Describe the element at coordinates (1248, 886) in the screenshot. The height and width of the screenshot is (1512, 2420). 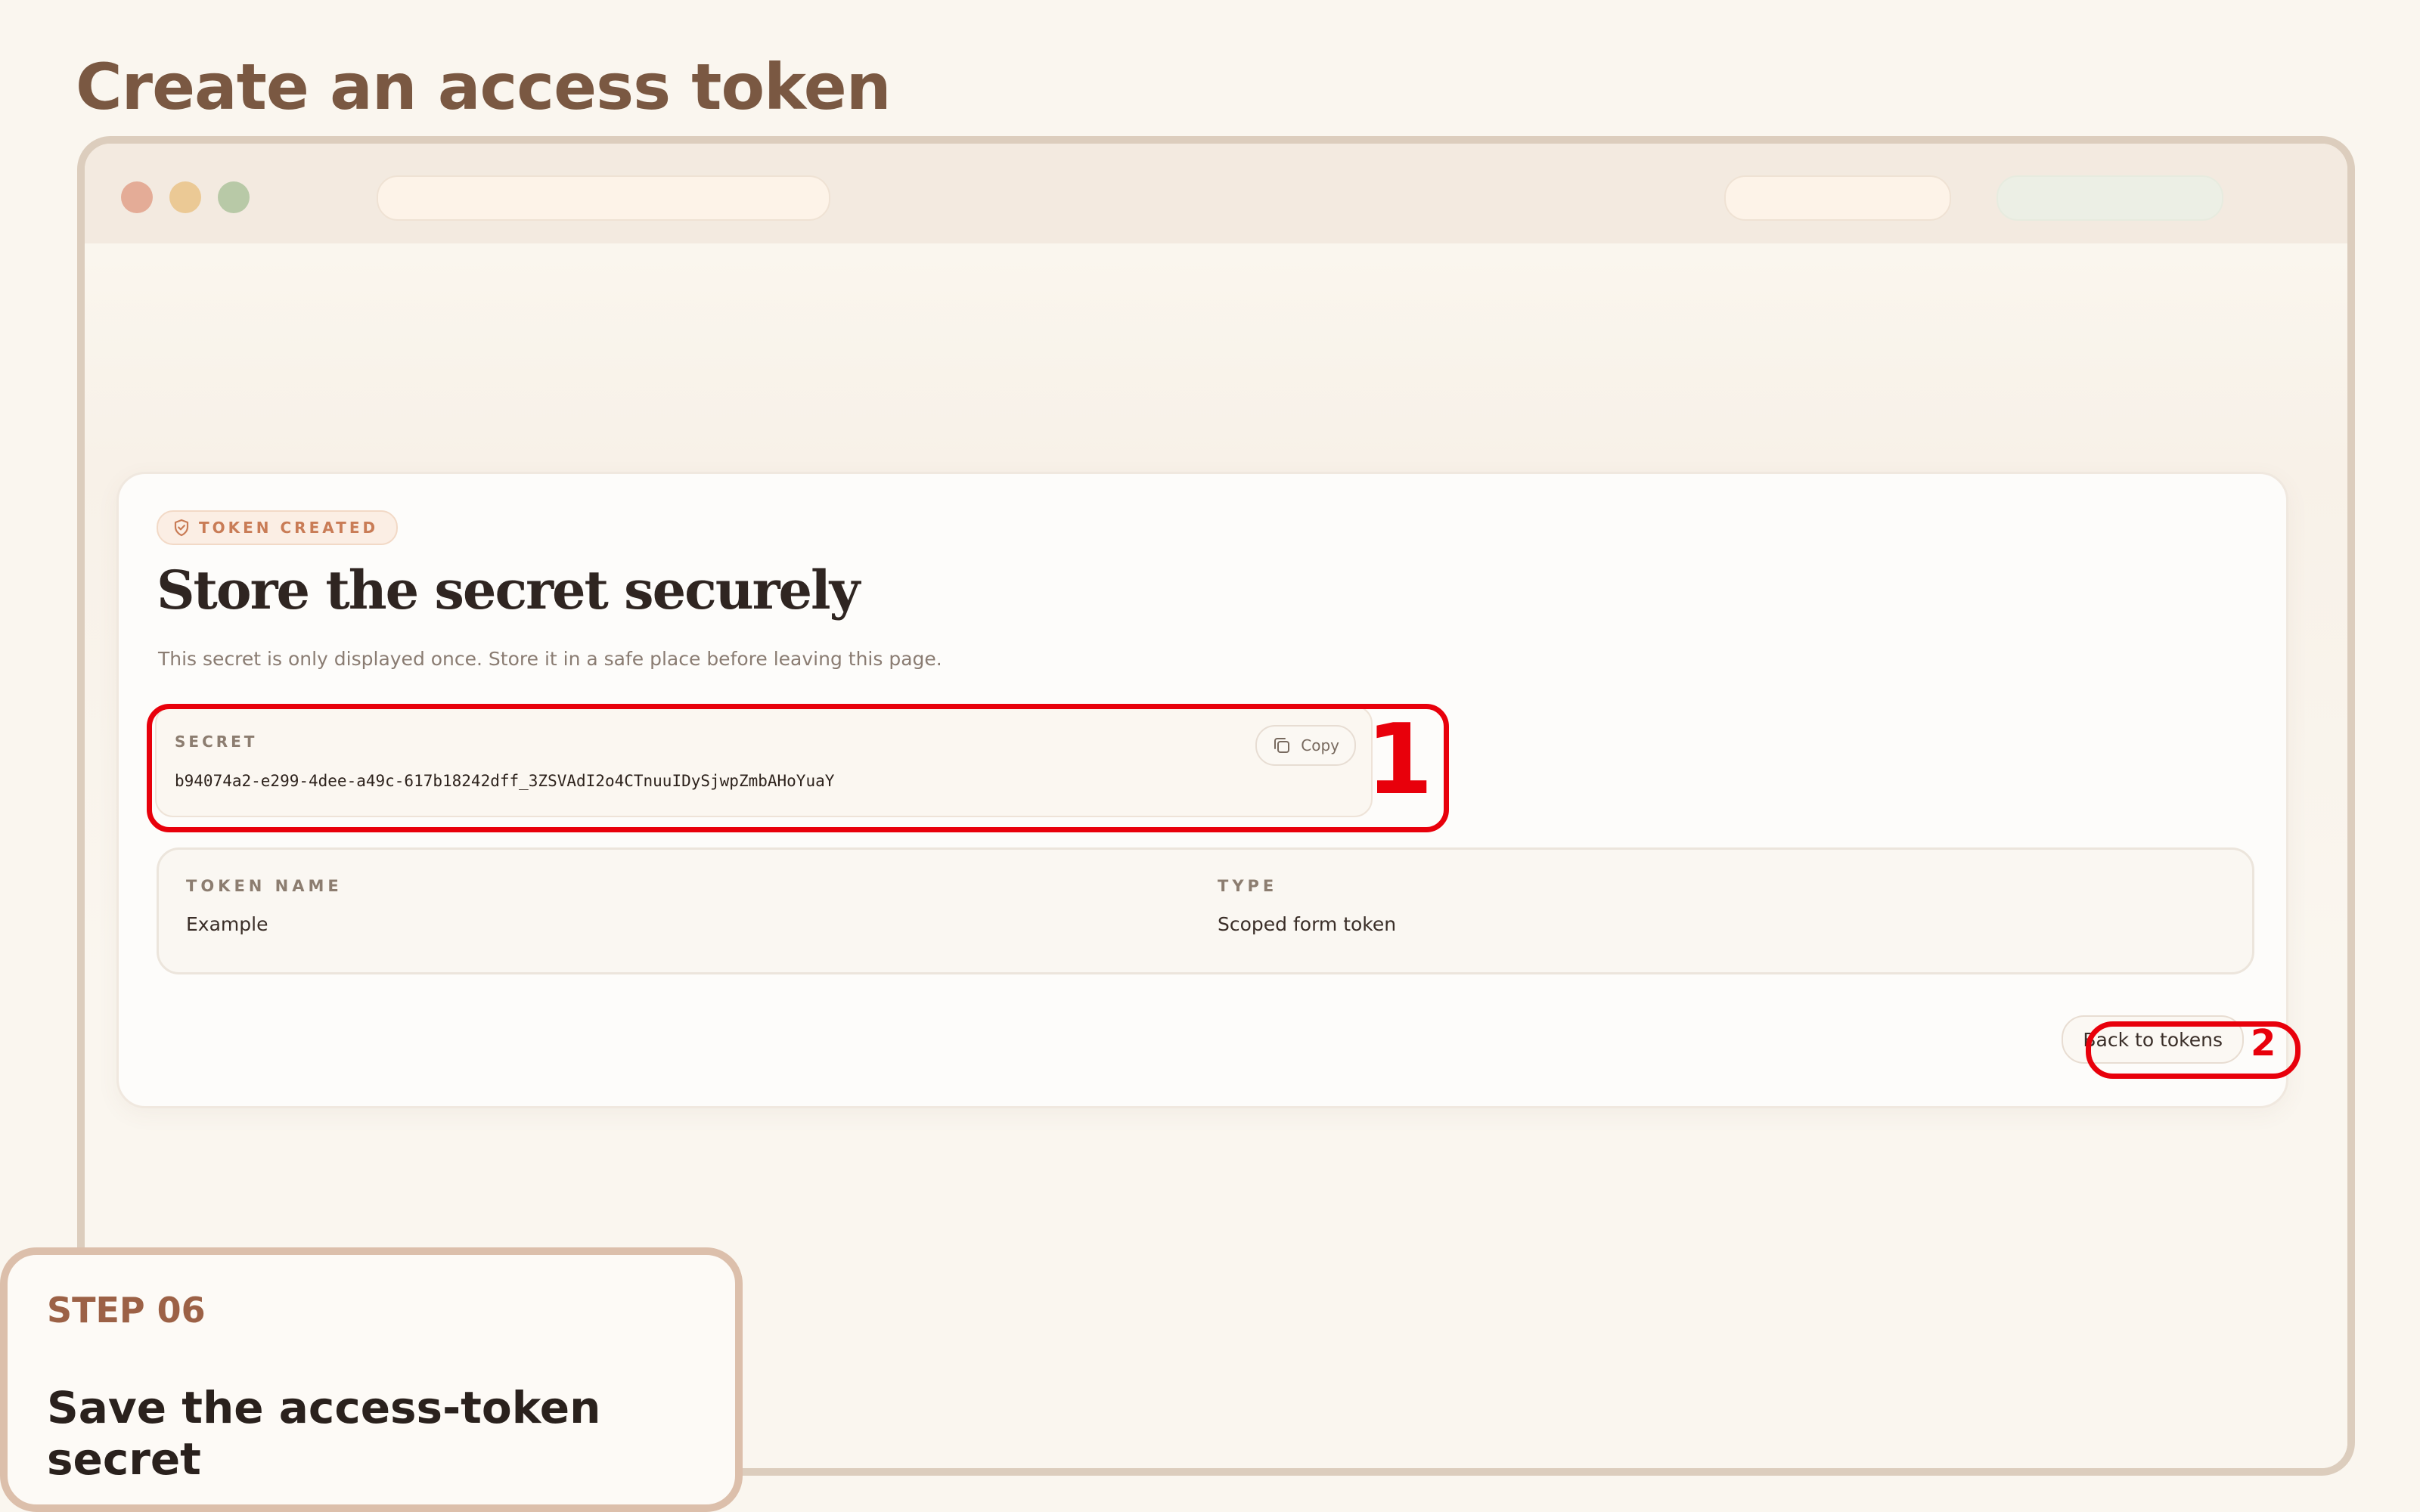
I see `token-type-label: TYPE` at that location.